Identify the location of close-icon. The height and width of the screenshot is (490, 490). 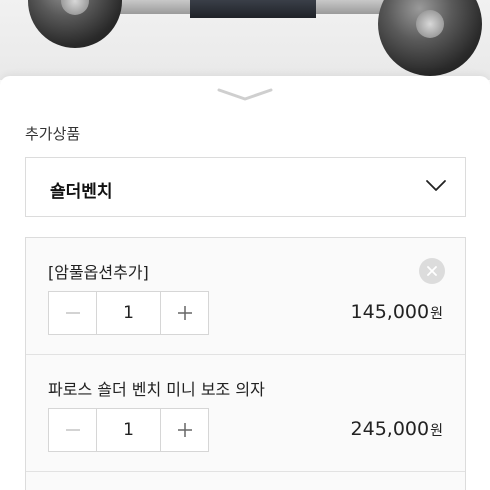
(432, 271).